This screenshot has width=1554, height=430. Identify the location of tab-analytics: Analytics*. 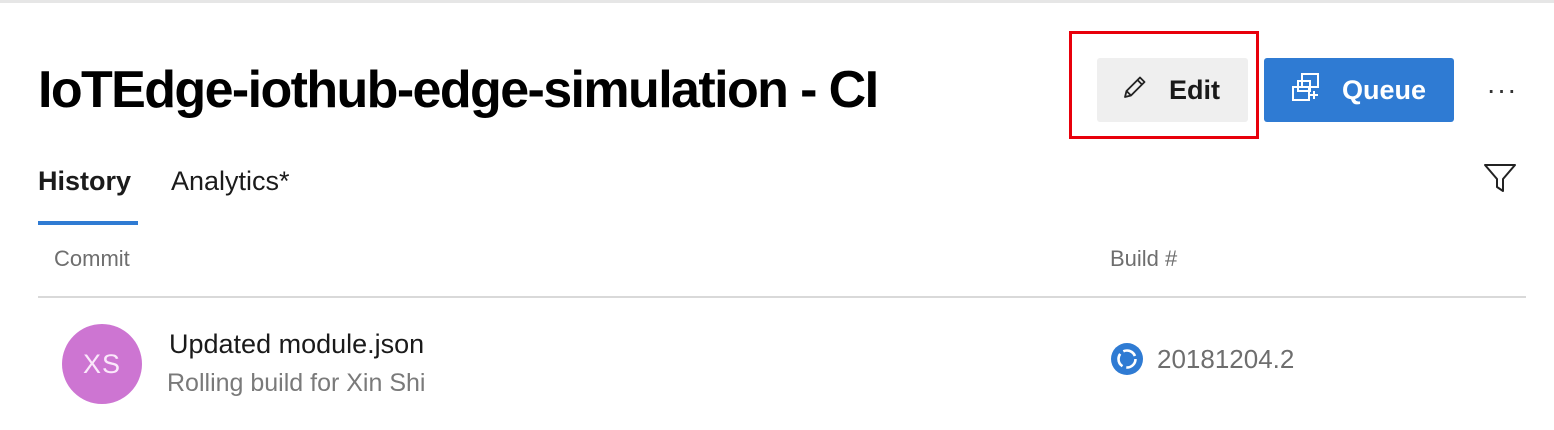
(230, 181).